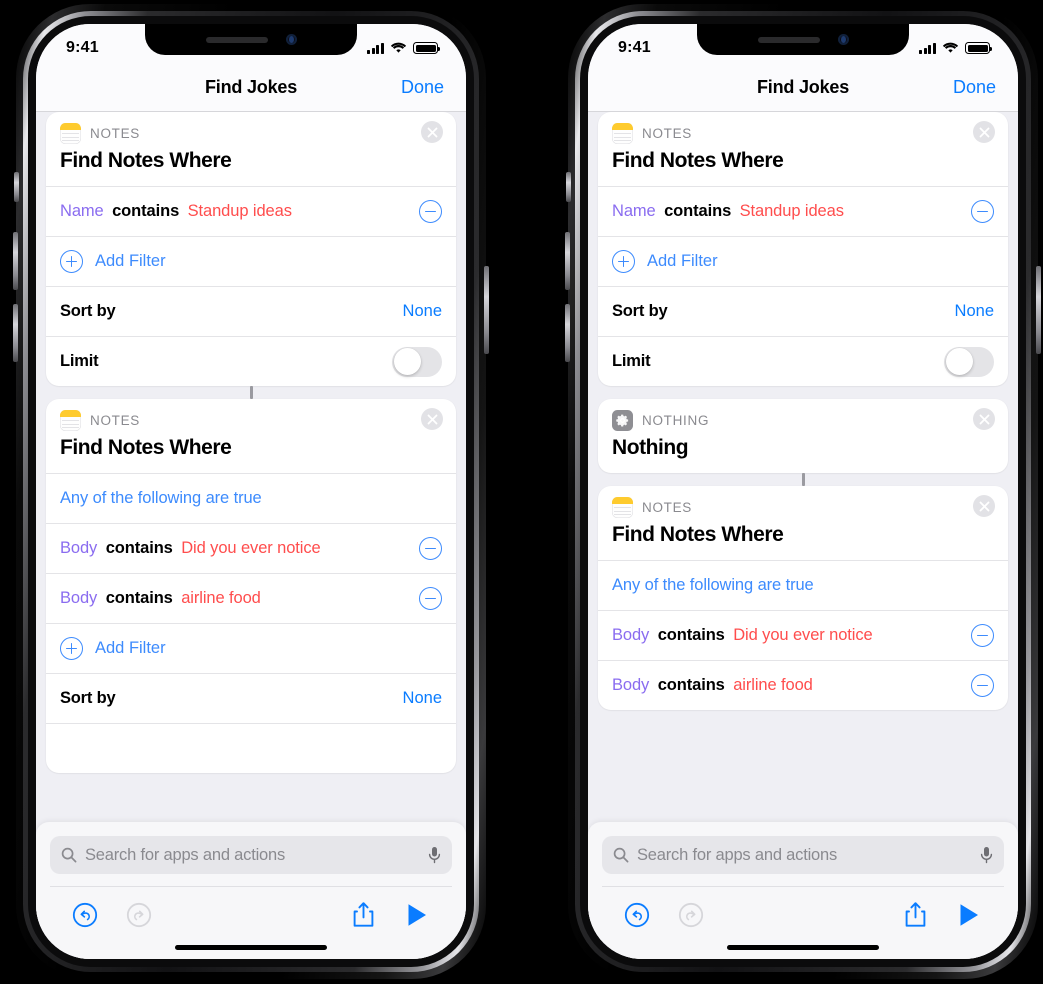 The image size is (1043, 984). Describe the element at coordinates (160, 598) in the screenshot. I see `criterion-attribute: Body contains airline food` at that location.